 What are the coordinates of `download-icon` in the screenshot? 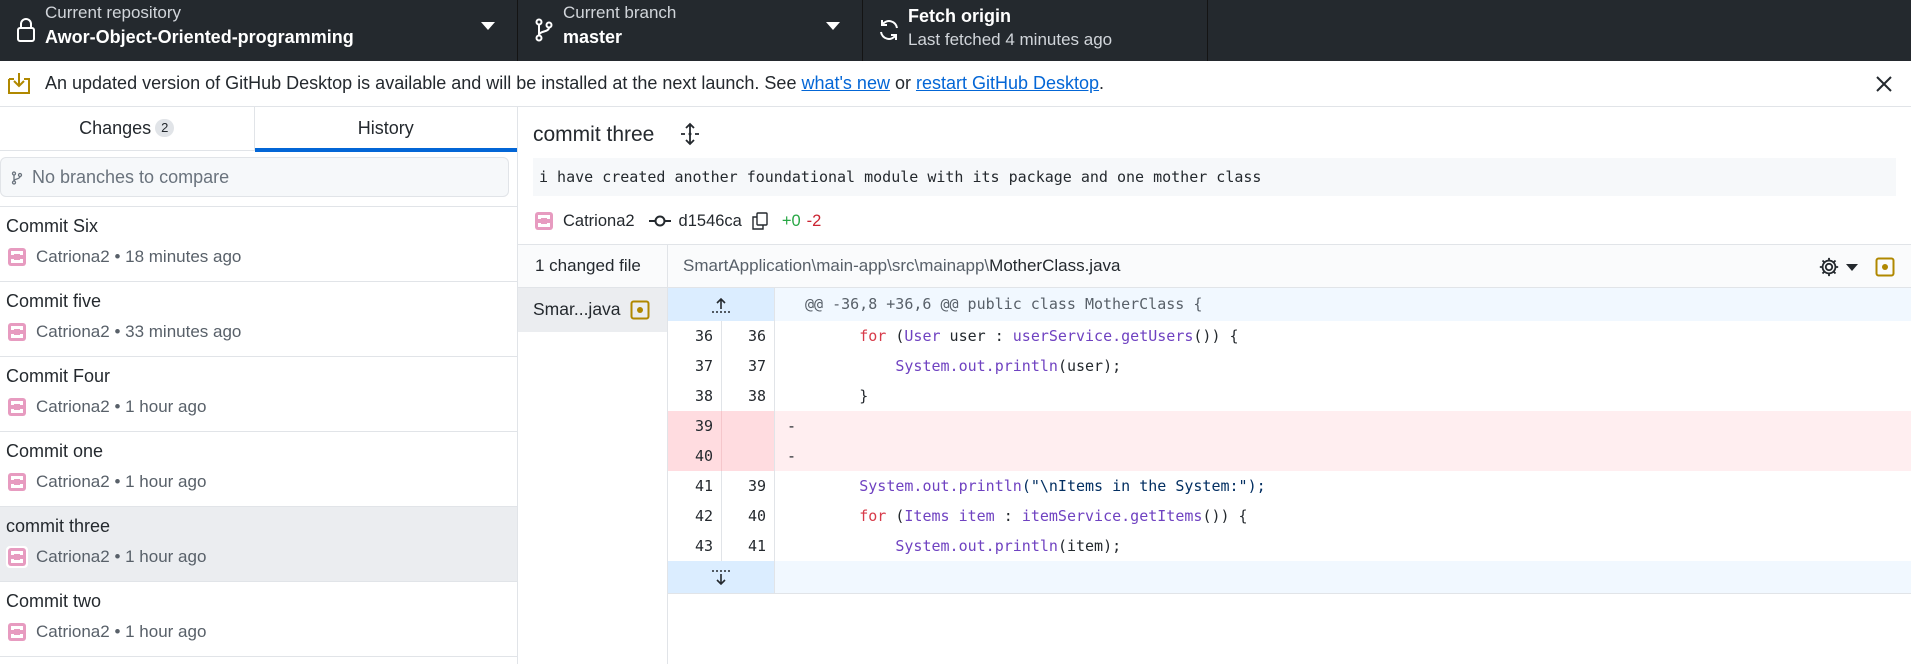 It's located at (19, 83).